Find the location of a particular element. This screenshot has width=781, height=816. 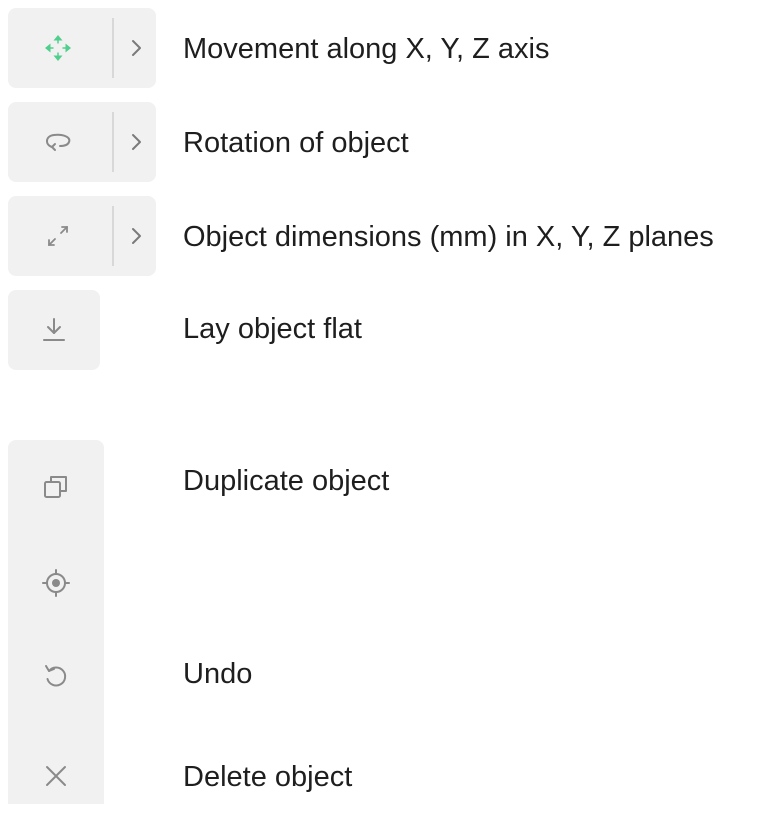

move-tool-expand-button is located at coordinates (136, 48).